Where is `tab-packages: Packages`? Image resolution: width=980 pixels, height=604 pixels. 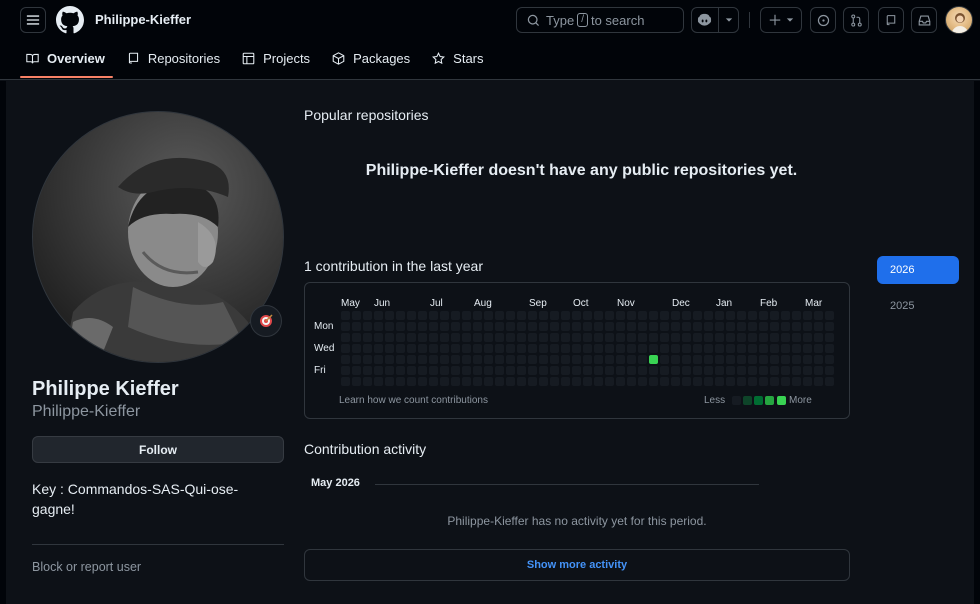 tab-packages: Packages is located at coordinates (372, 58).